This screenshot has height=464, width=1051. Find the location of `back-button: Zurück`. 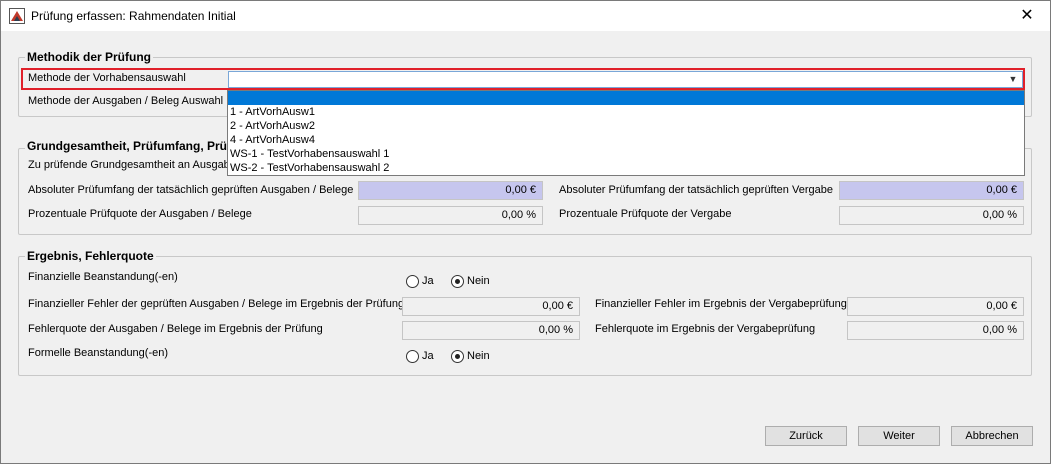

back-button: Zurück is located at coordinates (806, 436).